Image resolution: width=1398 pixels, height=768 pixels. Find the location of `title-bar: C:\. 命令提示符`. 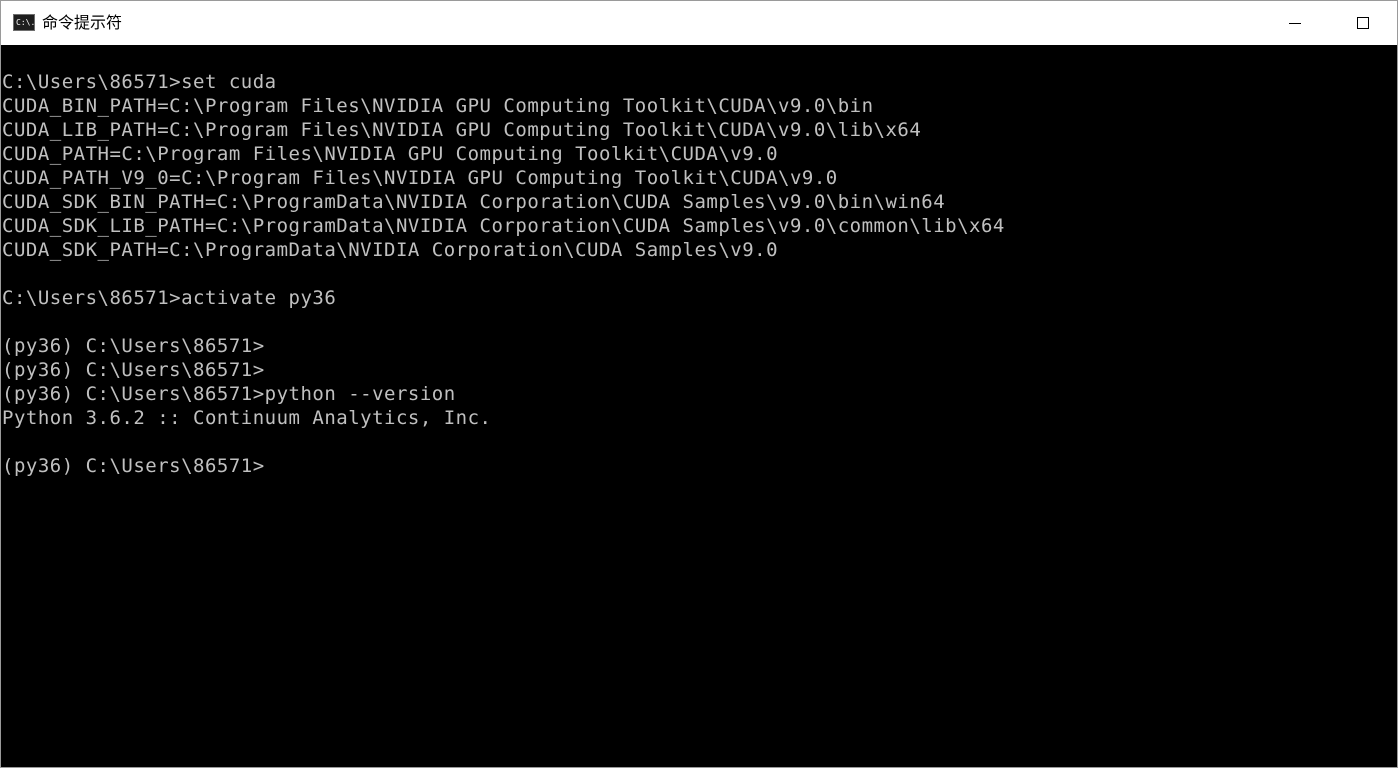

title-bar: C:\. 命令提示符 is located at coordinates (699, 23).